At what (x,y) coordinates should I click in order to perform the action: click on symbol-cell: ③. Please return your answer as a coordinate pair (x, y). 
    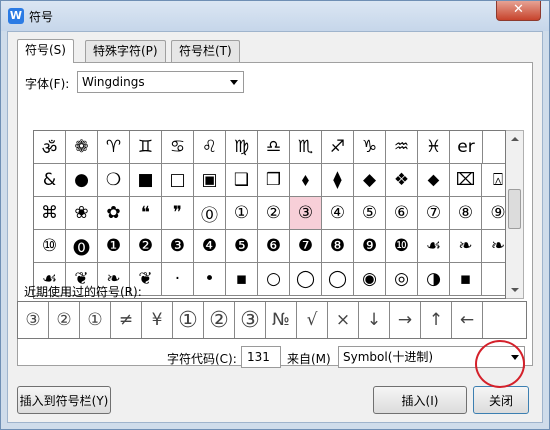
    Looking at the image, I should click on (306, 213).